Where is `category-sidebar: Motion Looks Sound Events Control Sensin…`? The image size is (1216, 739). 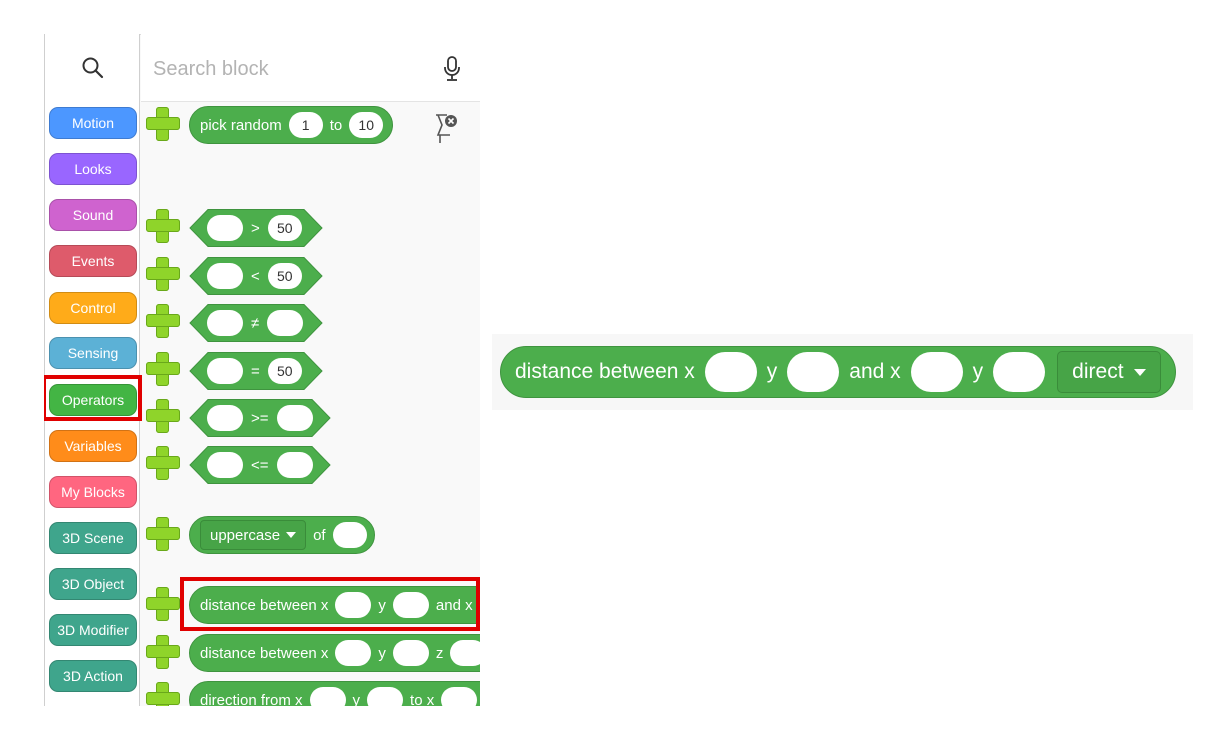
category-sidebar: Motion Looks Sound Events Control Sensin… is located at coordinates (92, 370).